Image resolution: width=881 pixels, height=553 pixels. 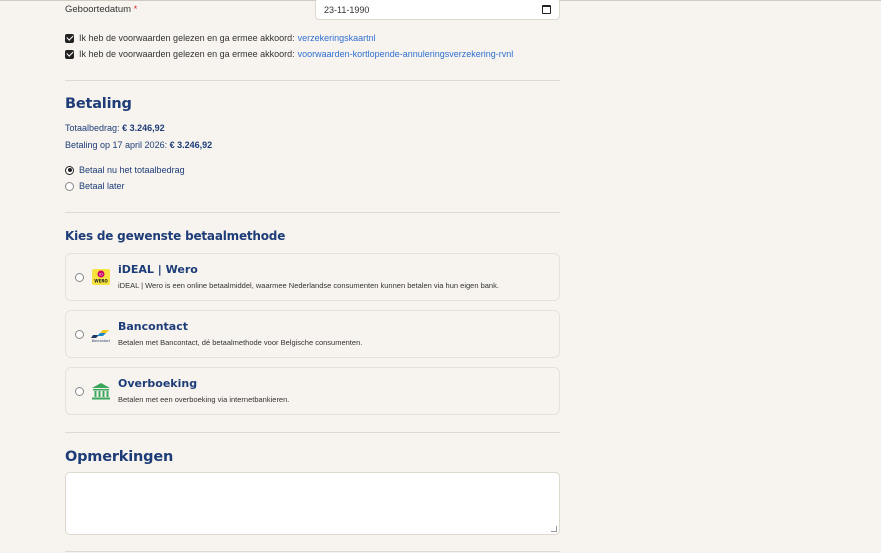 I want to click on pay-now-option: Betaal nu het totaalbedrag, so click(x=125, y=170).